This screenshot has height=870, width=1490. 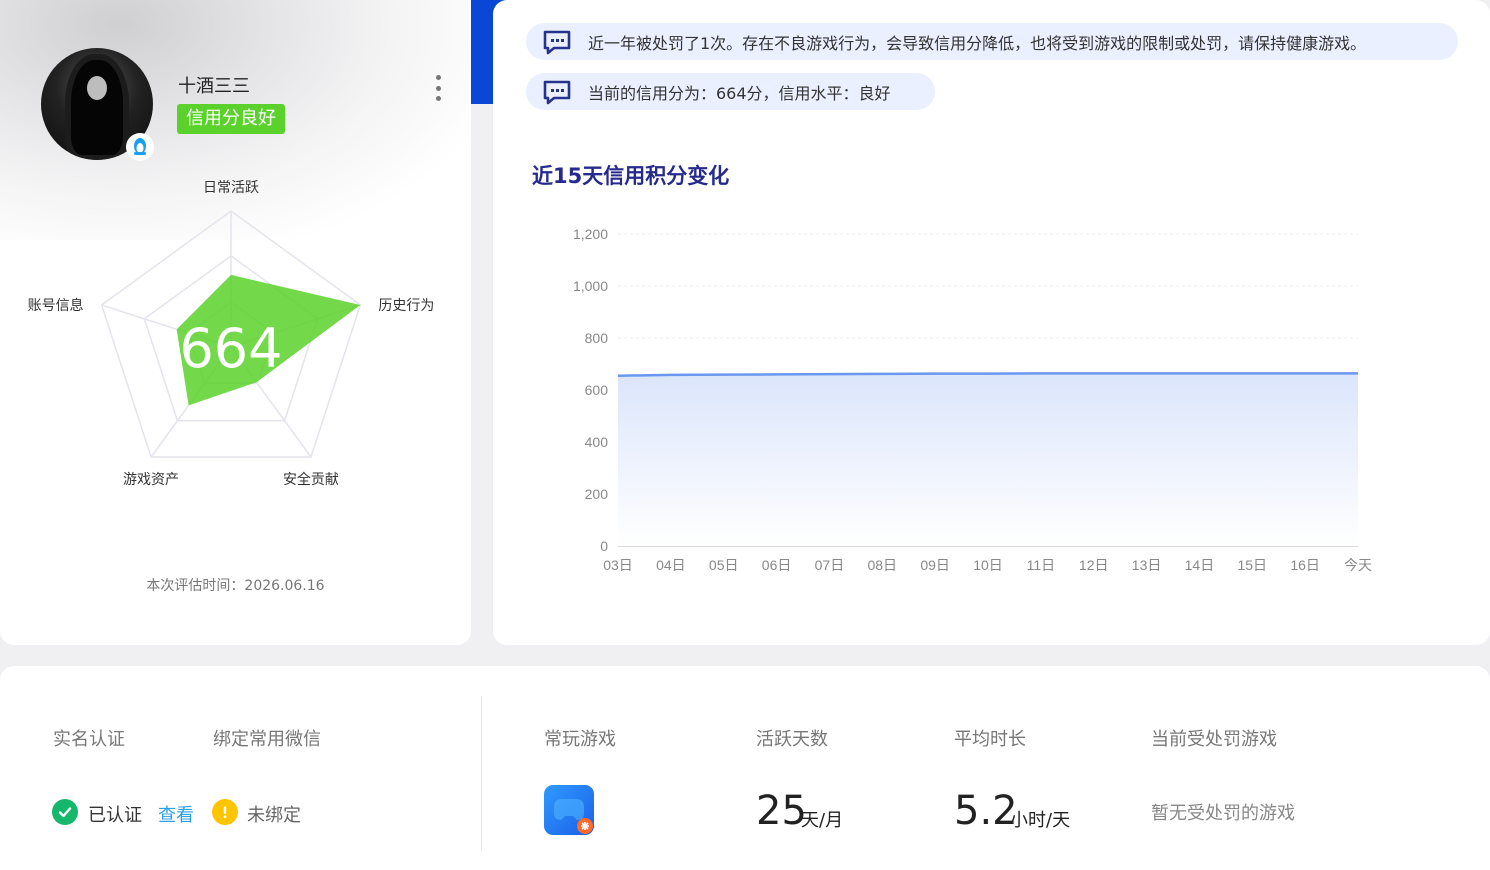 What do you see at coordinates (230, 348) in the screenshot?
I see `credit-score-value: 664` at bounding box center [230, 348].